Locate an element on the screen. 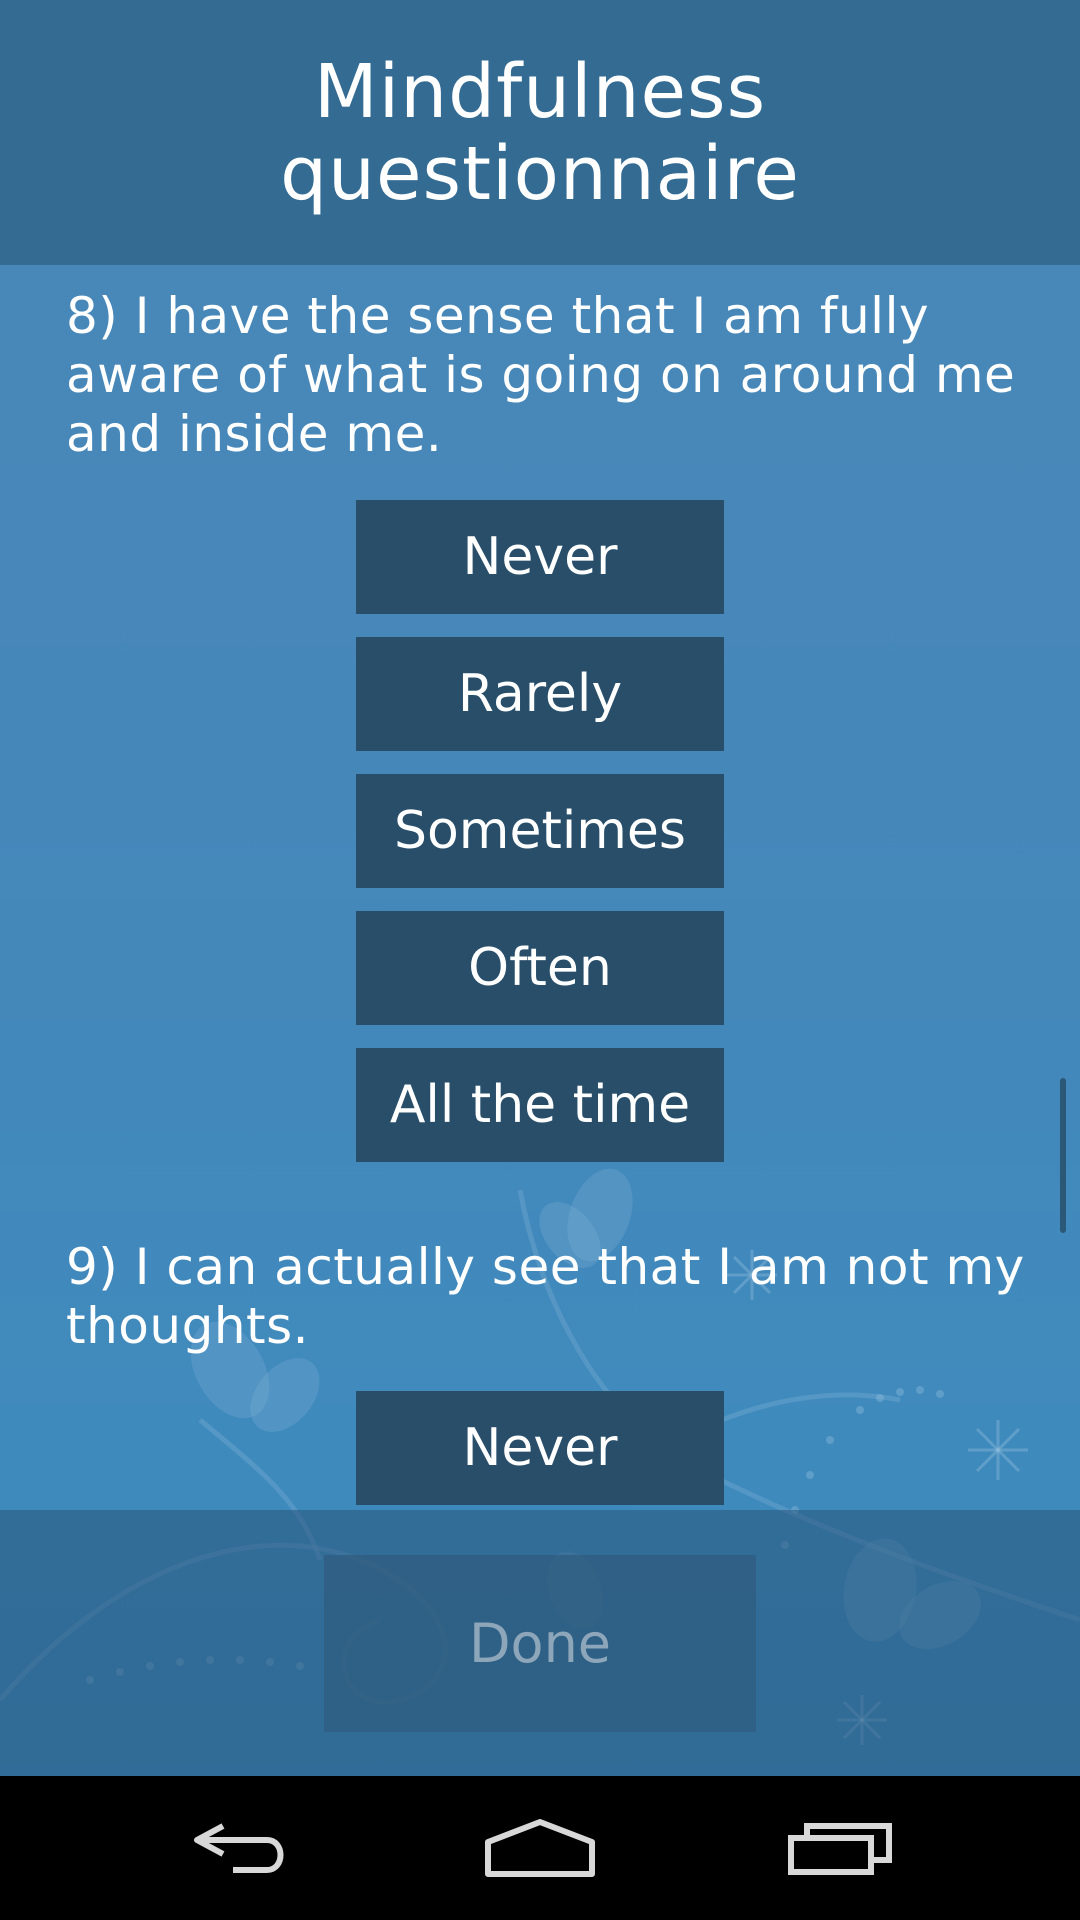 The image size is (1080, 1920). q8-answer-sometimes-button: Sometimes is located at coordinates (540, 831).